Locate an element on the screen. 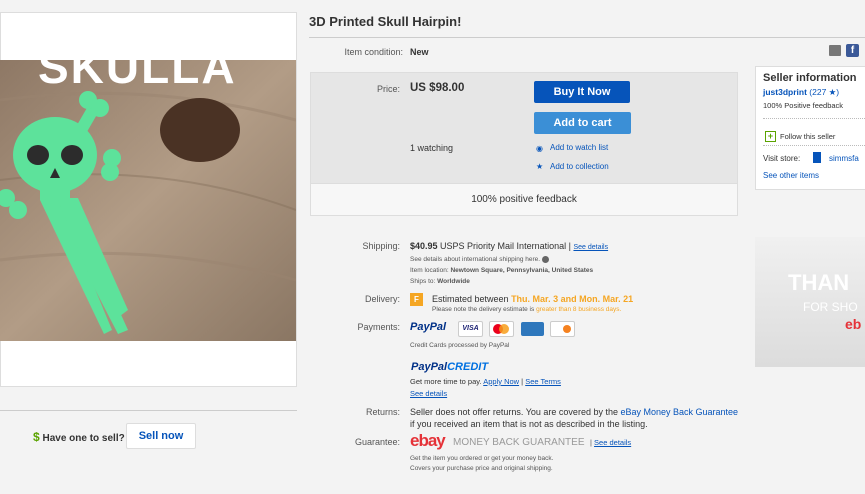 The width and height of the screenshot is (865, 494). ships-to: Ships to: Worldwide is located at coordinates (440, 281).